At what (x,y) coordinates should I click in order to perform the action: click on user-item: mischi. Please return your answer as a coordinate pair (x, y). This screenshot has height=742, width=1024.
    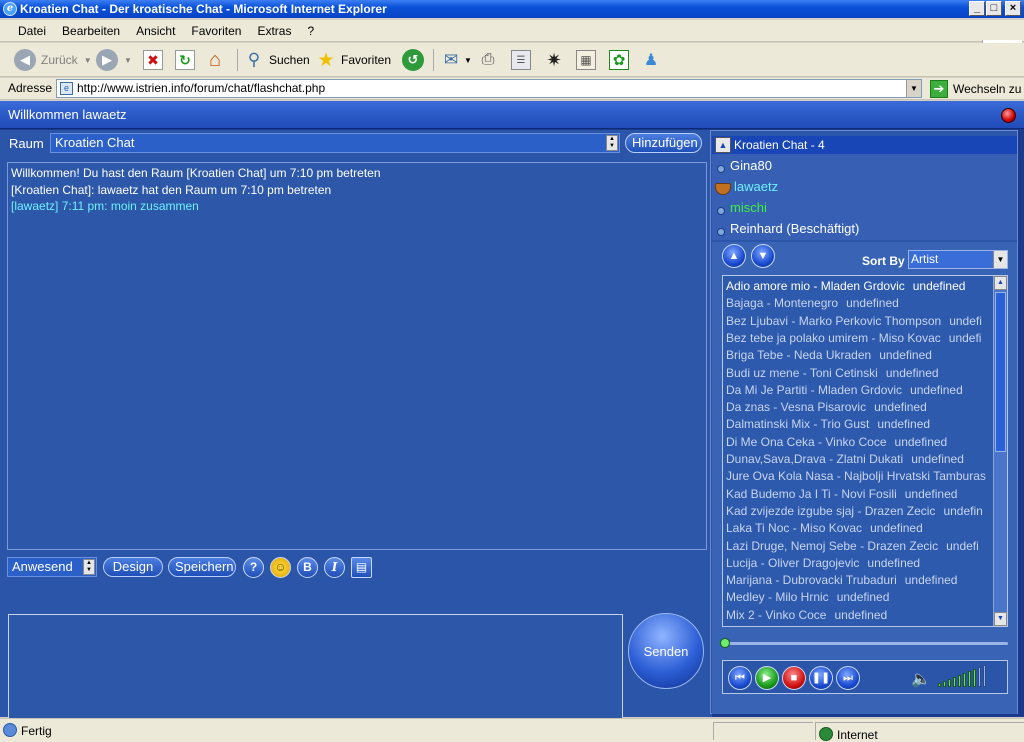
    Looking at the image, I should click on (748, 207).